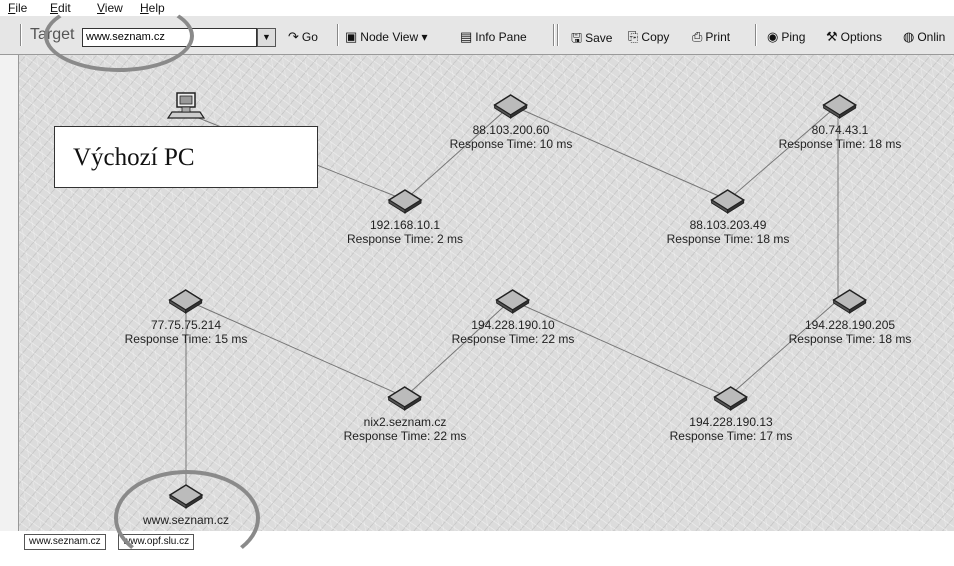 This screenshot has width=954, height=566. I want to click on node-response-time: Response Time: 17 ms, so click(731, 436).